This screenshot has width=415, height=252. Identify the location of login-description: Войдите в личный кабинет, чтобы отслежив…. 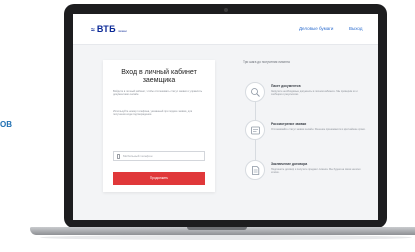
(158, 93).